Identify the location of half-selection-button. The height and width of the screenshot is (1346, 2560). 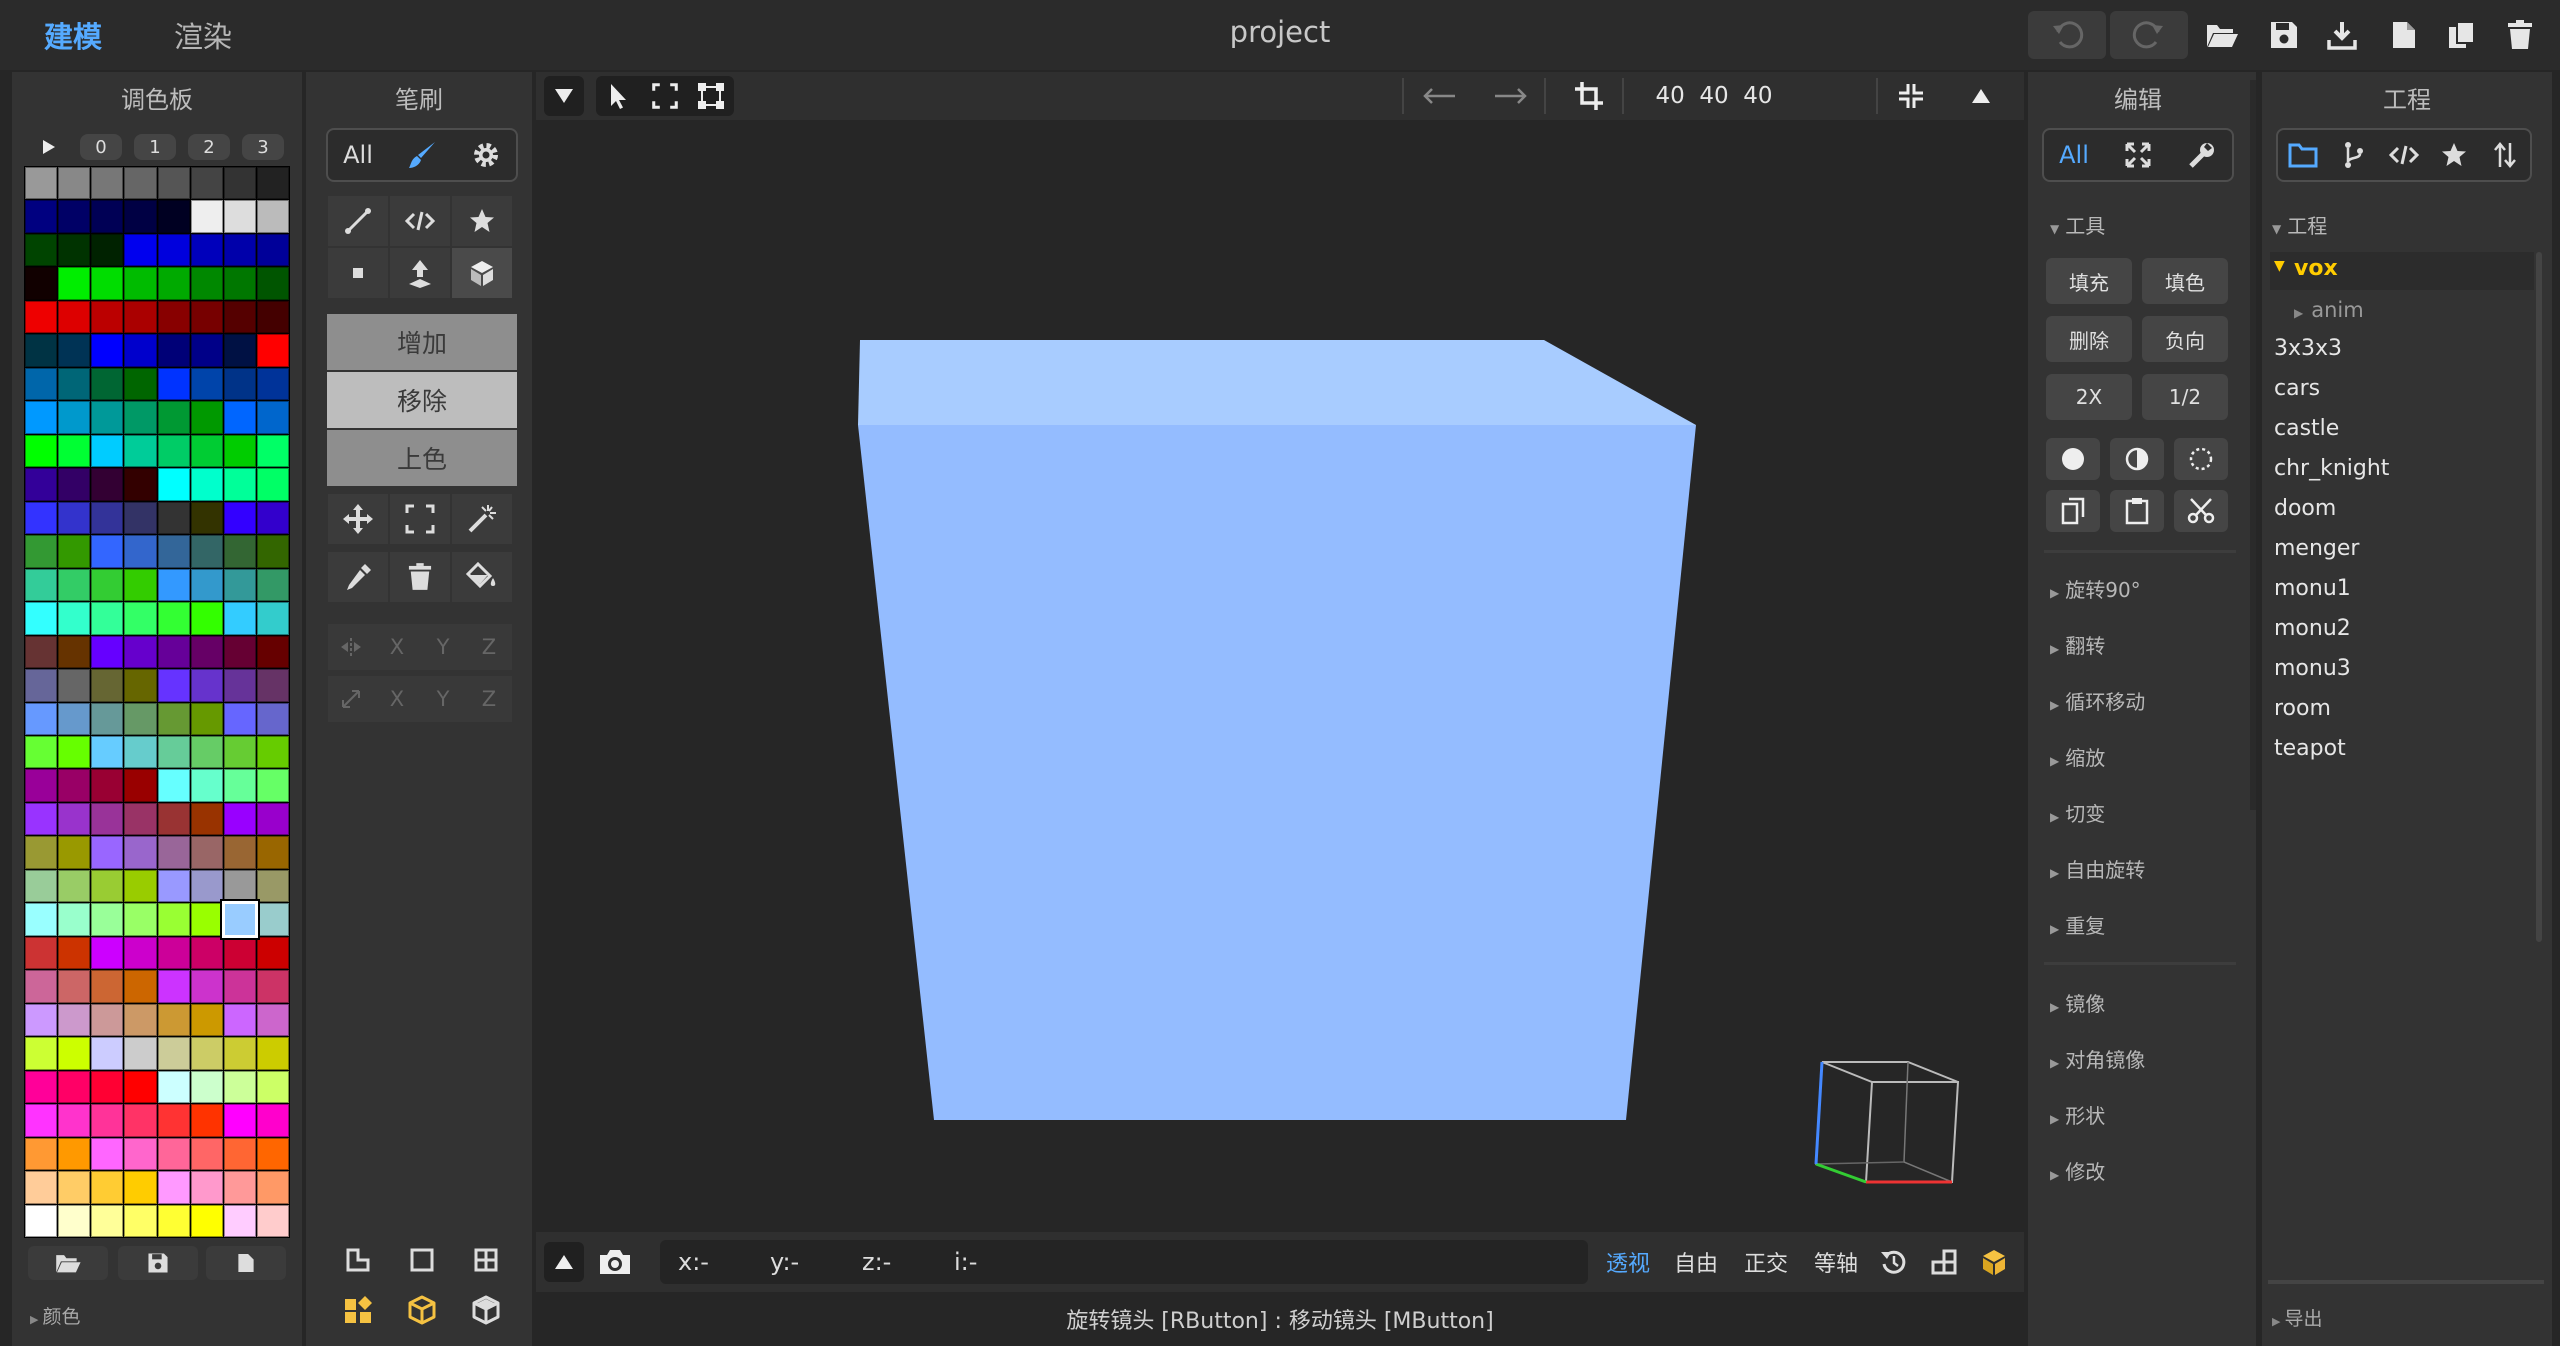
(2137, 459).